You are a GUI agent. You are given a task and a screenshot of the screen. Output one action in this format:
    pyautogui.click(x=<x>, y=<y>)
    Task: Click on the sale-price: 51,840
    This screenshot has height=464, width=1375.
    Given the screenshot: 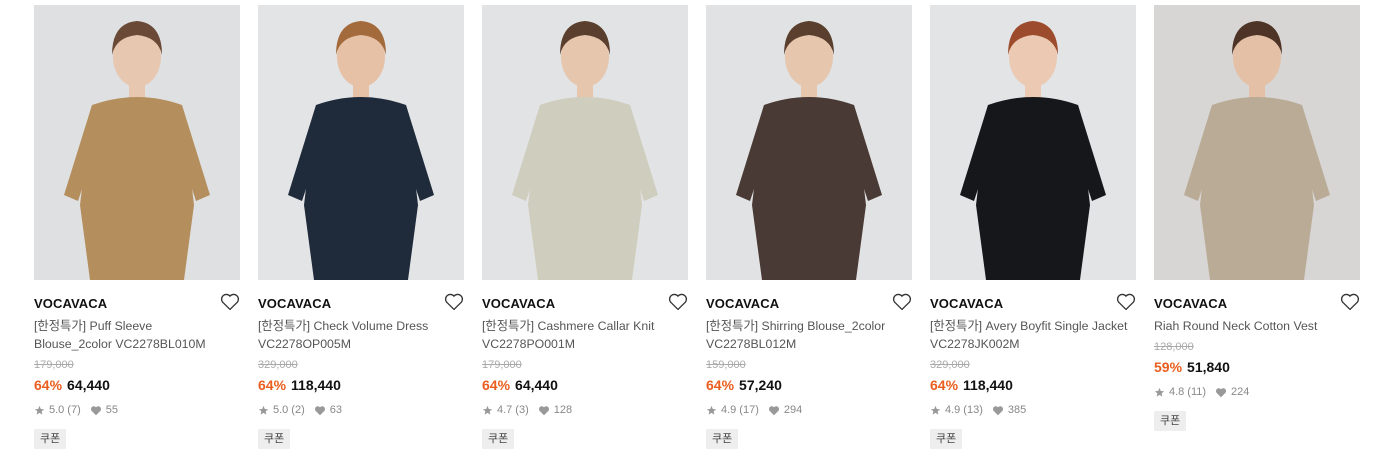 What is the action you would take?
    pyautogui.click(x=1208, y=367)
    